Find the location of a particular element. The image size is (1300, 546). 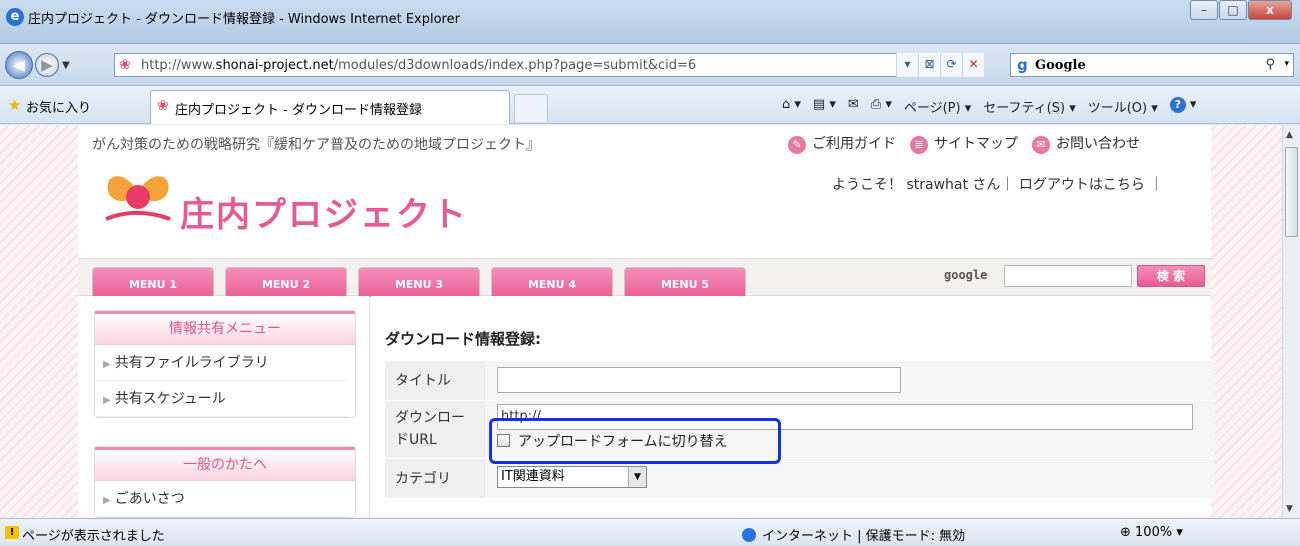

upload-toggle-checkbox is located at coordinates (503, 440).